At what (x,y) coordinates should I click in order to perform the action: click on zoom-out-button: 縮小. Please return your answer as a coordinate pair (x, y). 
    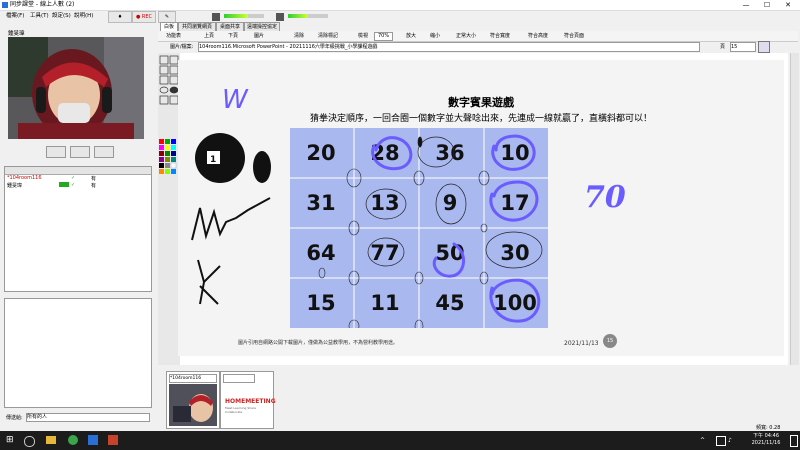
    Looking at the image, I should click on (435, 36).